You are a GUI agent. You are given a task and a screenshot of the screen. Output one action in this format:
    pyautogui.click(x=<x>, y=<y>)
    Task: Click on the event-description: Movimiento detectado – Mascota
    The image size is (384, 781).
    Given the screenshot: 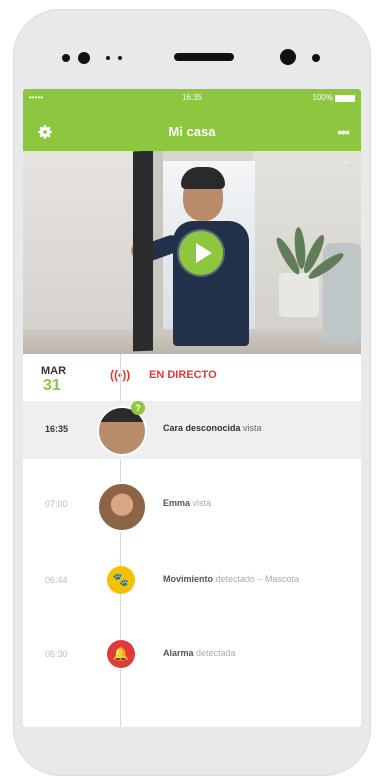 What is the action you would take?
    pyautogui.click(x=231, y=579)
    